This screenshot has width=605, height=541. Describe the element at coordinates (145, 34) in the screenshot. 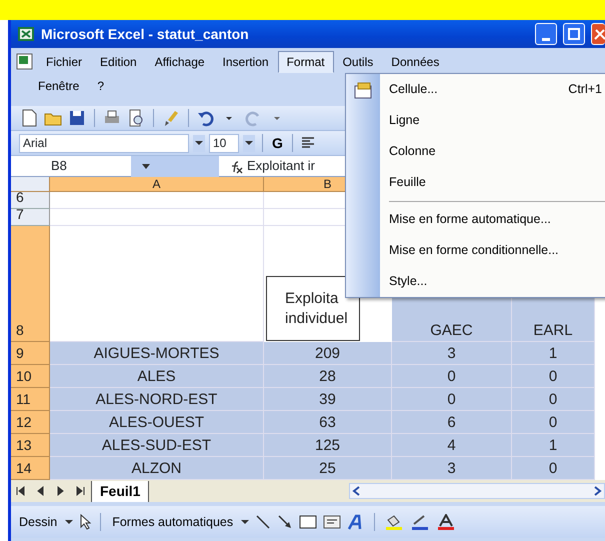

I see `window-title: Microsoft Excel - statut_canton` at that location.